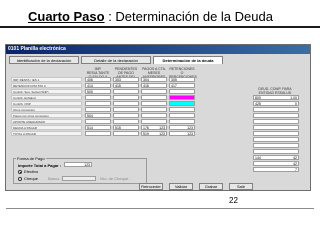  What do you see at coordinates (151, 186) in the screenshot?
I see `back-button: Retroceder` at bounding box center [151, 186].